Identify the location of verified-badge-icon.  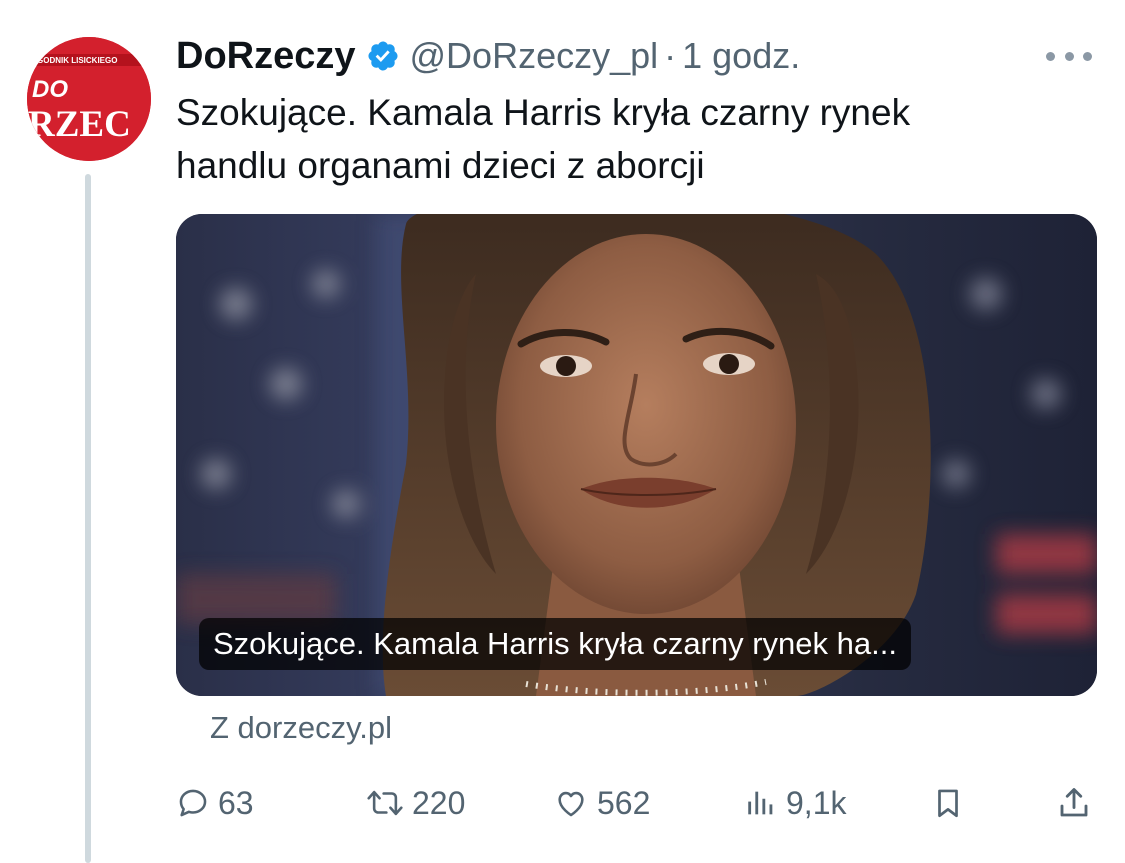
(383, 56).